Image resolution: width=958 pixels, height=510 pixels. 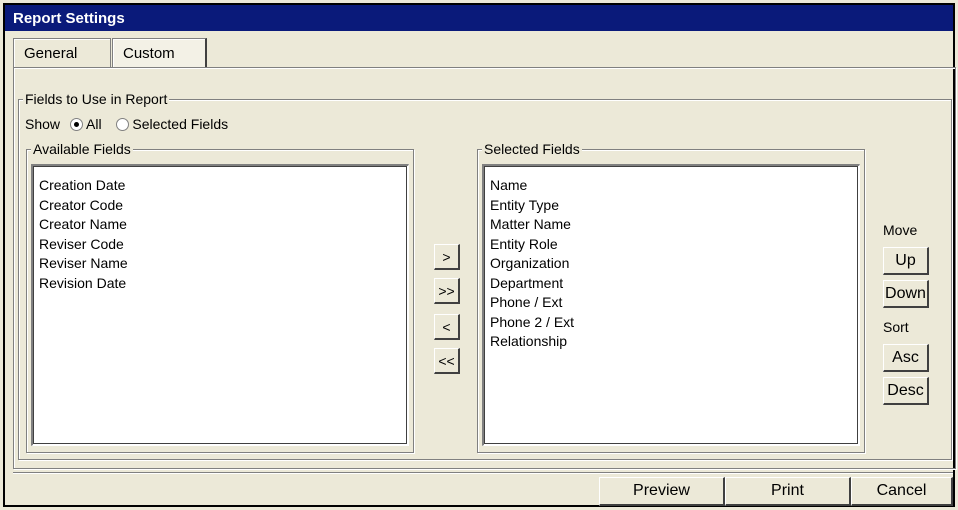 What do you see at coordinates (902, 491) in the screenshot?
I see `cancel-button: Cancel` at bounding box center [902, 491].